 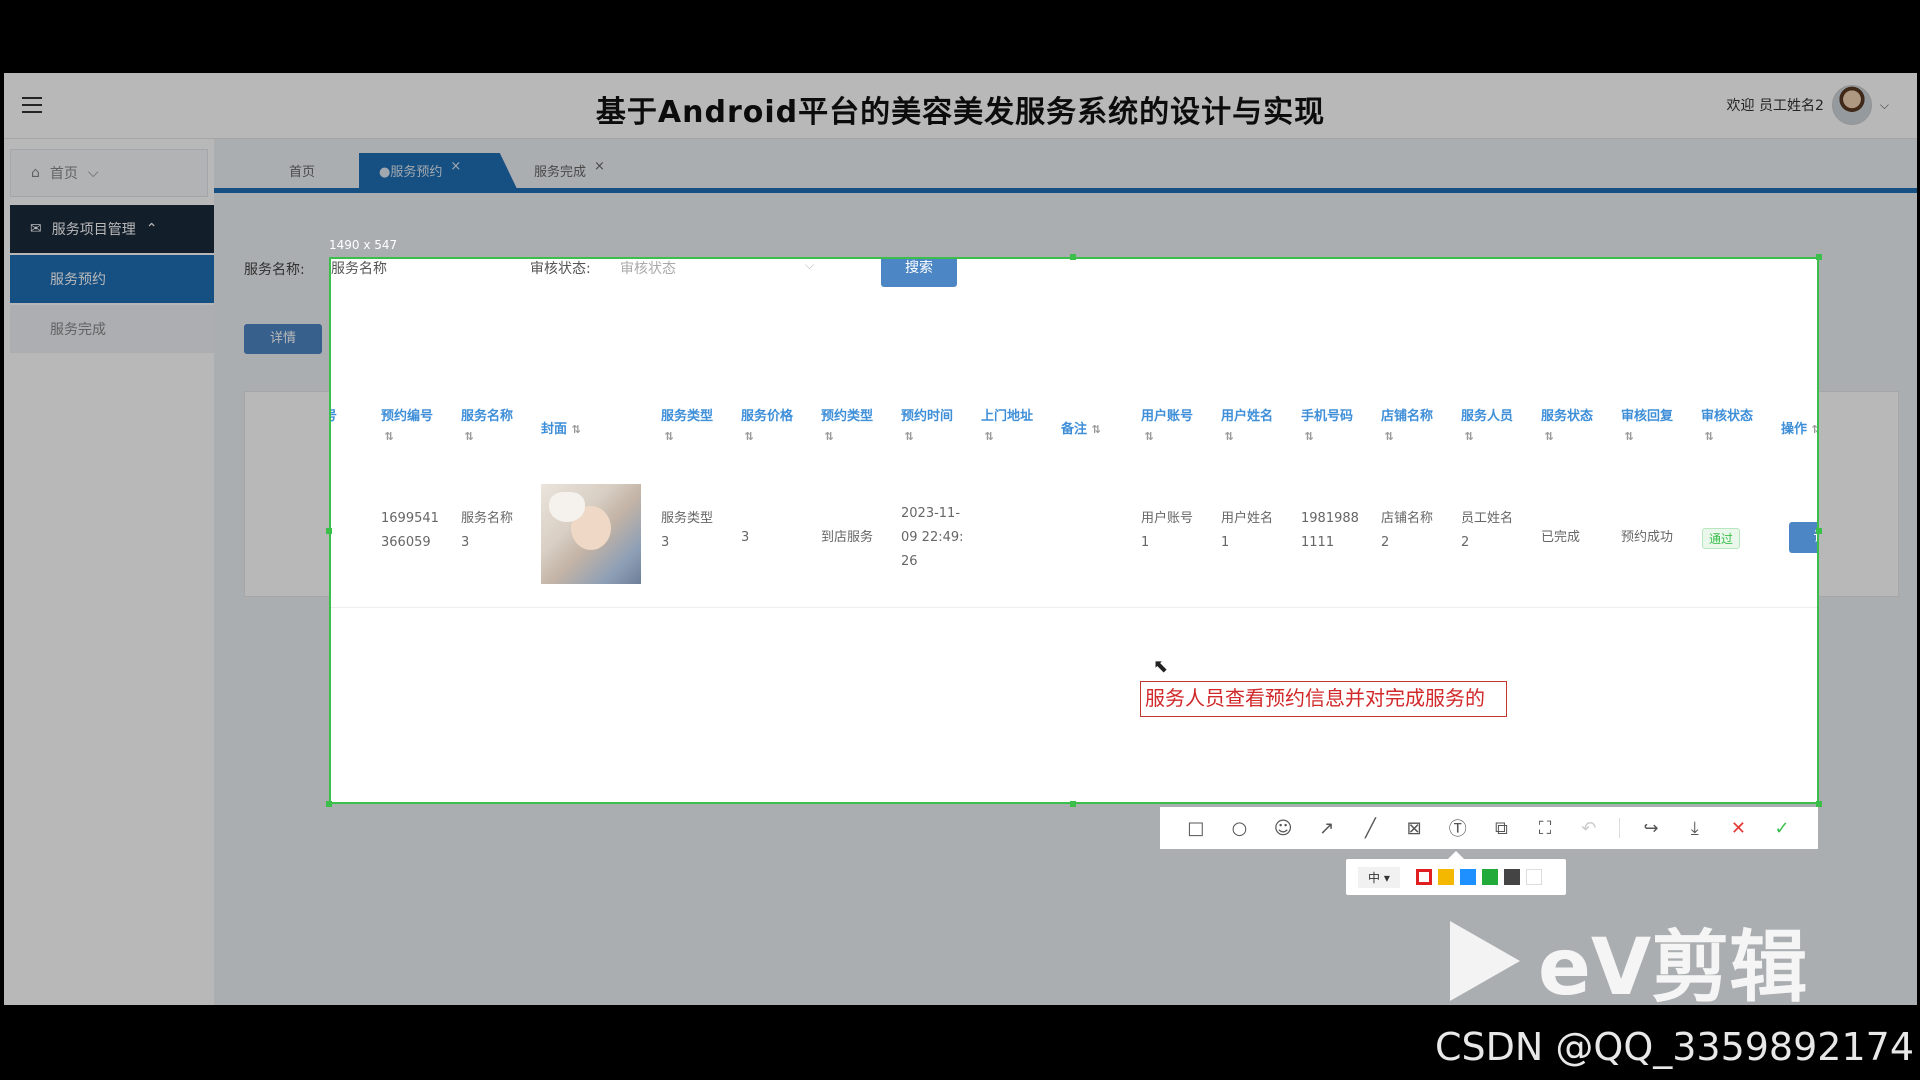 I want to click on header-phone: 手机号码 ⇅, so click(x=1327, y=427).